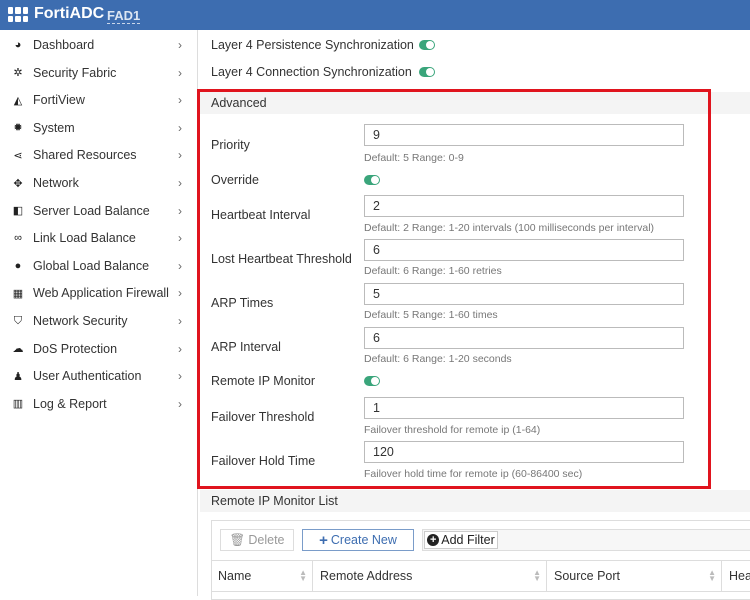 The height and width of the screenshot is (600, 750). Describe the element at coordinates (99, 100) in the screenshot. I see `sidebar-item-fortiview: ◭ FortiView ›` at that location.